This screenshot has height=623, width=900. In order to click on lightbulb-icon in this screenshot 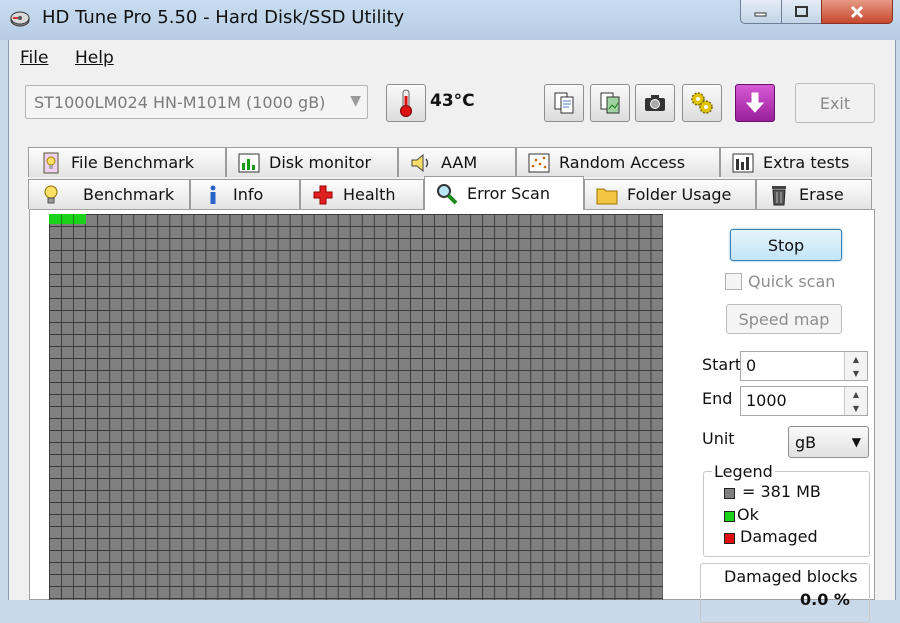, I will do `click(51, 194)`.